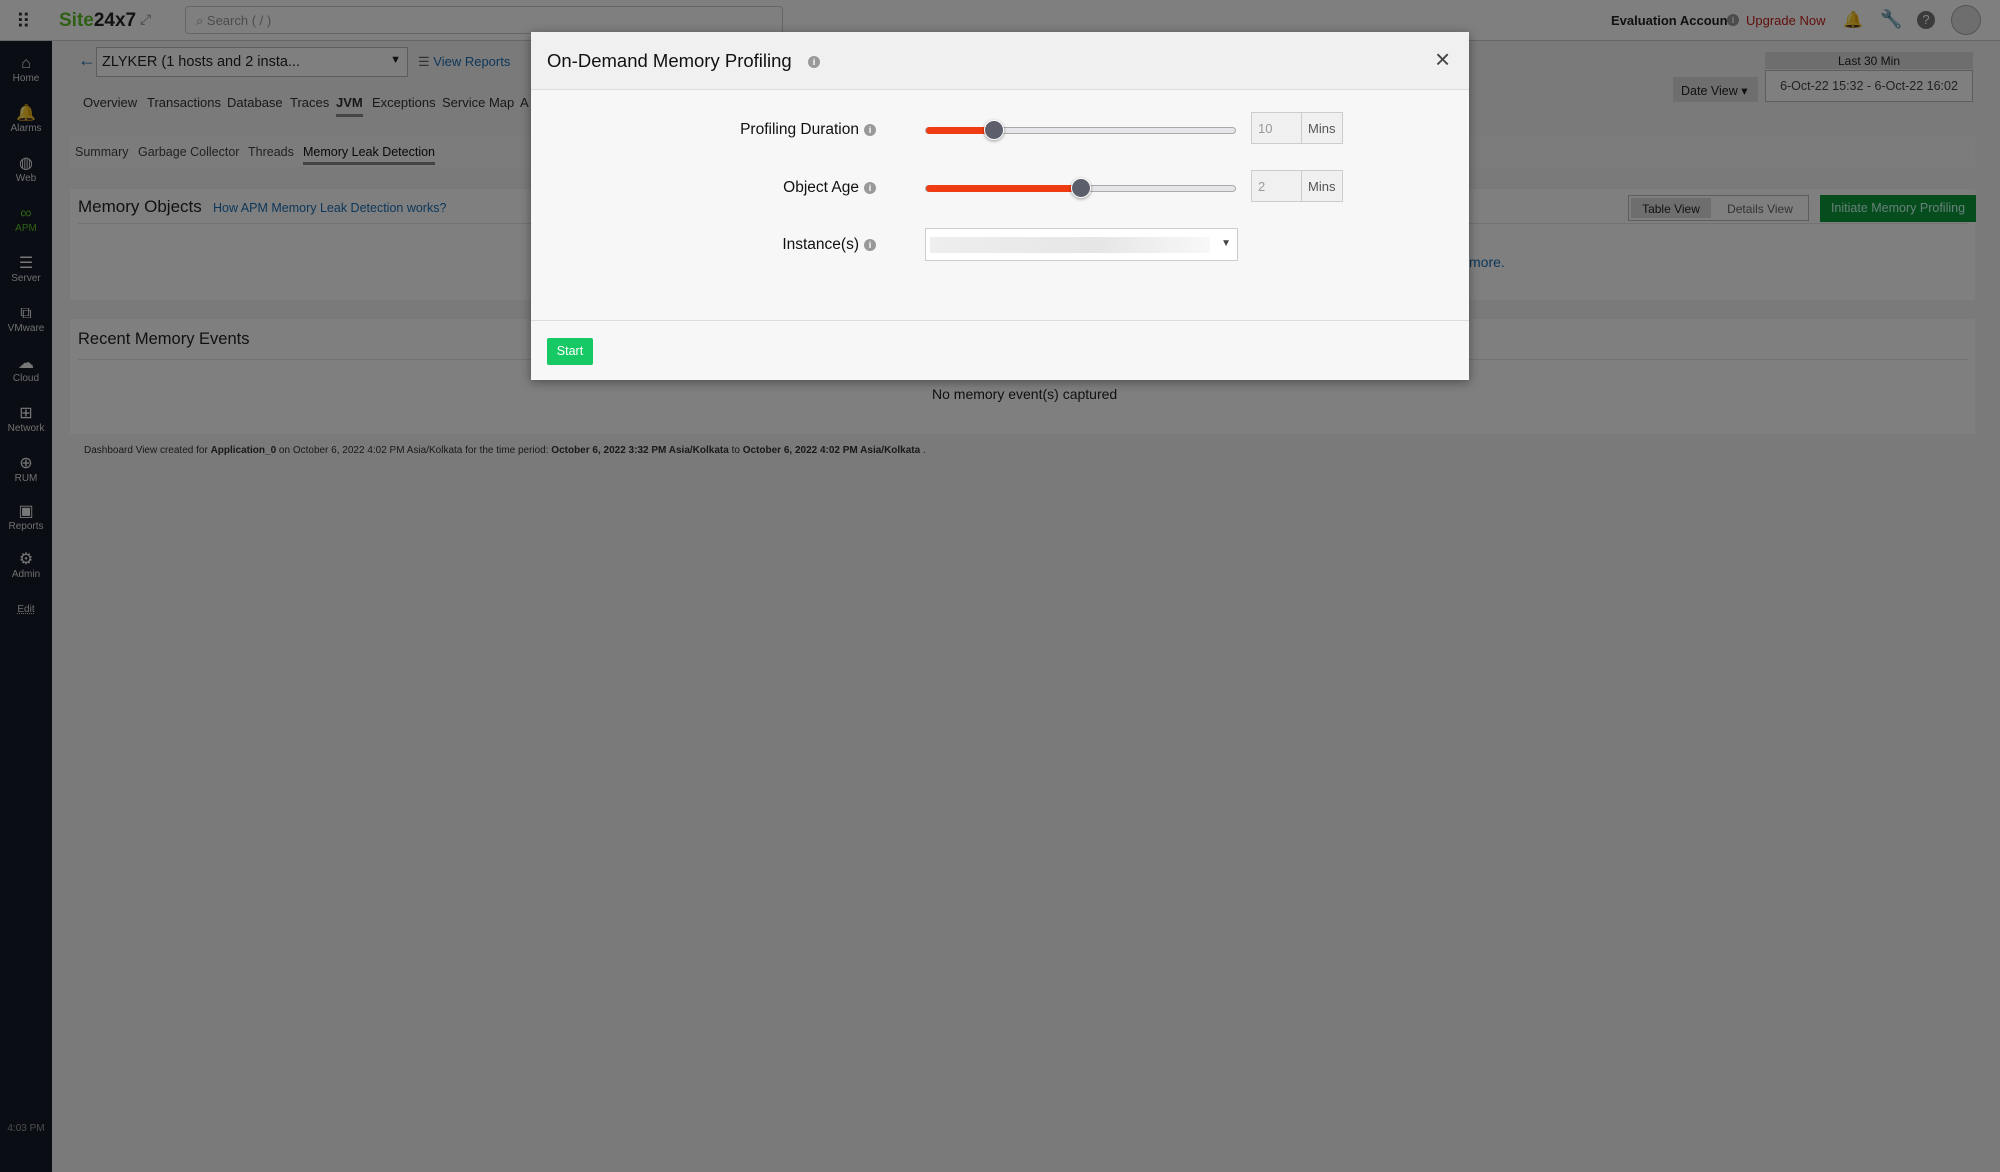  Describe the element at coordinates (669, 60) in the screenshot. I see `dialog-title: On-Demand Memory Profiling` at that location.